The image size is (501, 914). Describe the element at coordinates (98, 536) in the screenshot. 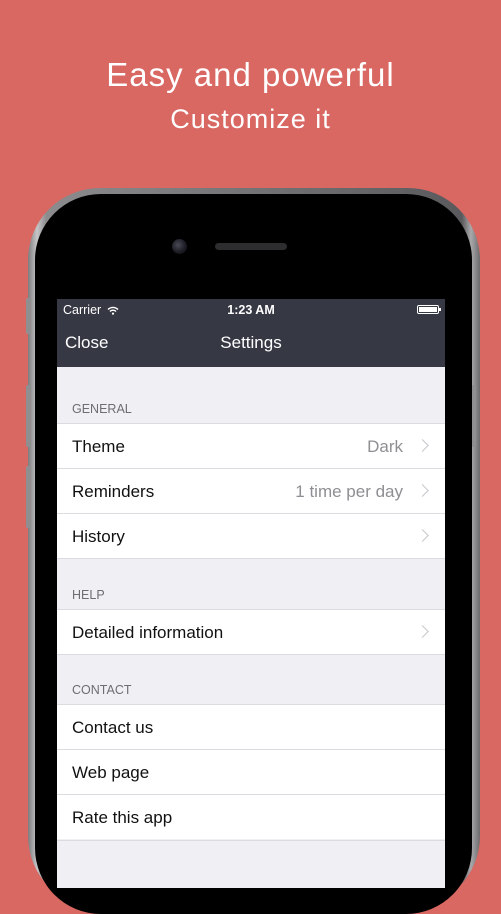

I see `row-label: History` at that location.